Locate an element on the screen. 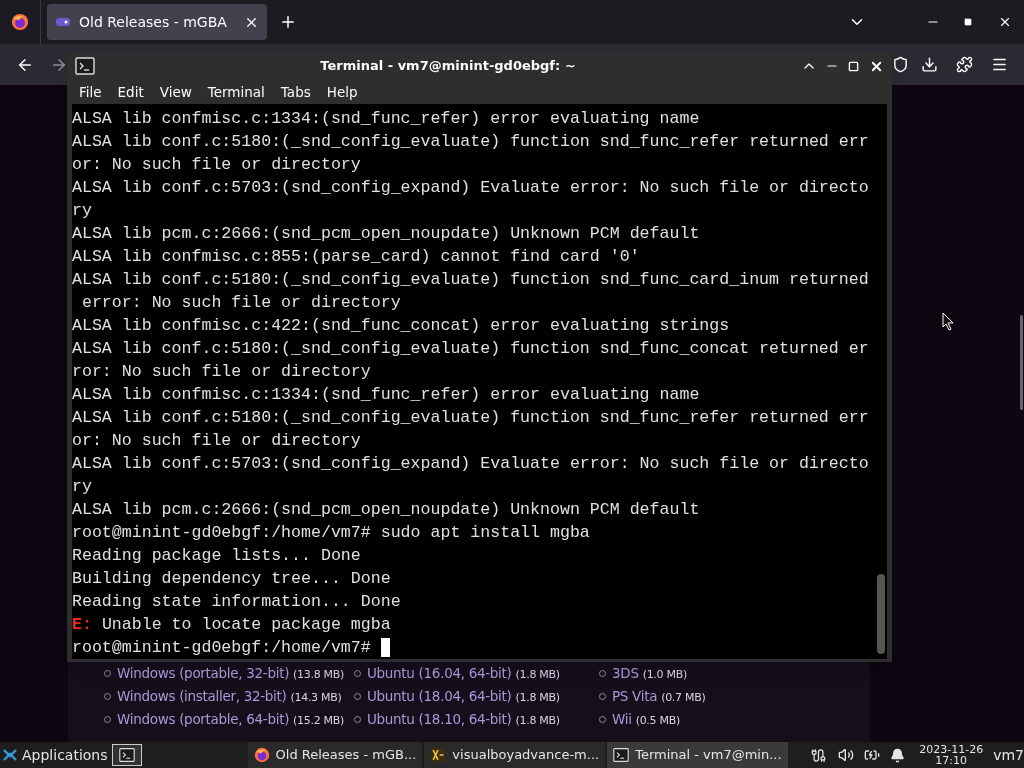 This screenshot has width=1024, height=768. page-scrollbar is located at coordinates (1021, 362).